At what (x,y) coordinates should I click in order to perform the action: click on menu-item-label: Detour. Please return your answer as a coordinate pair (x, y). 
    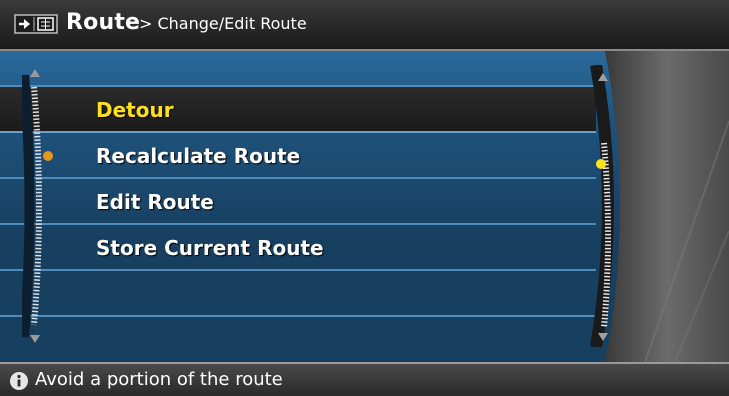
    Looking at the image, I should click on (135, 110).